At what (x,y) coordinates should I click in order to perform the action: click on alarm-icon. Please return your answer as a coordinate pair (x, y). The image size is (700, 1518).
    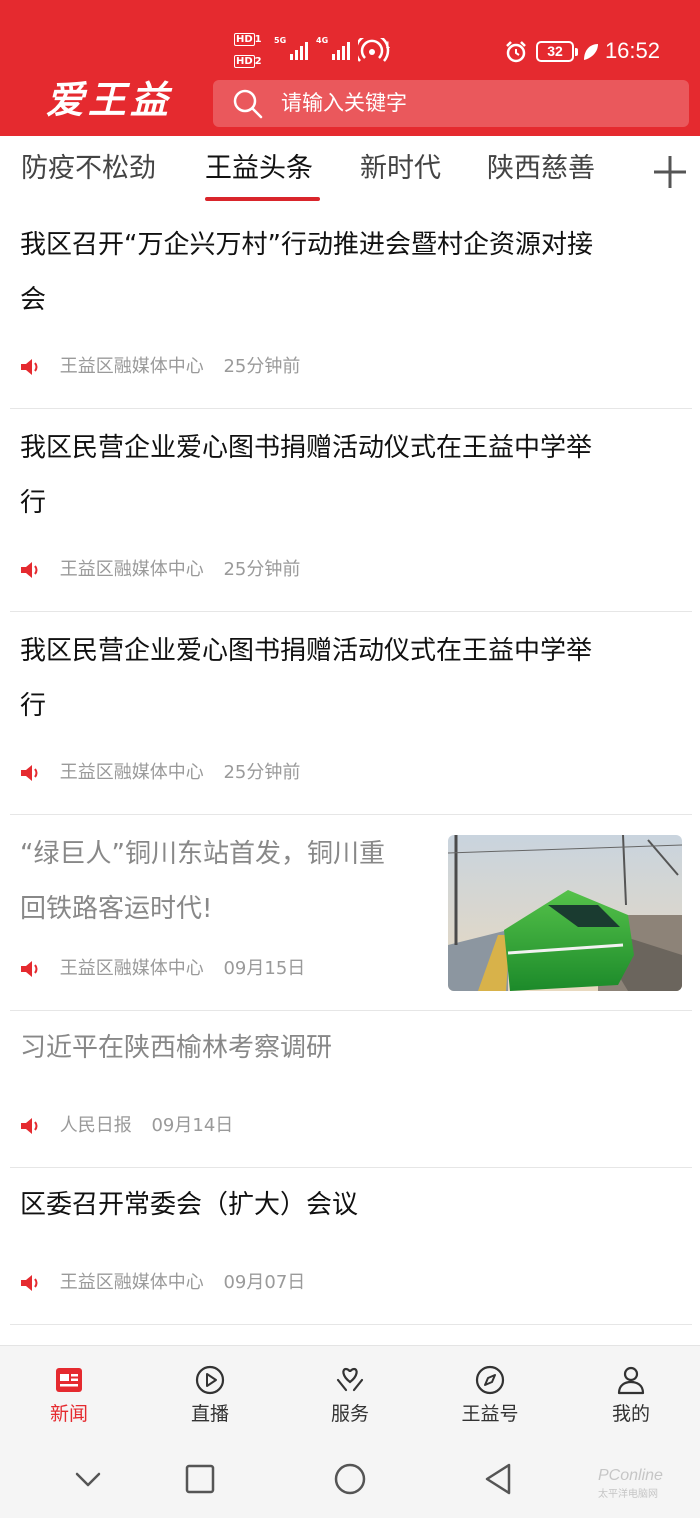
    Looking at the image, I should click on (516, 52).